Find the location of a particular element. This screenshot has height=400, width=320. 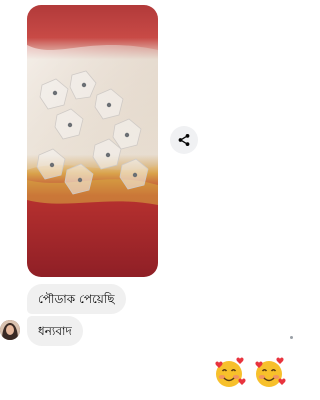

avatar is located at coordinates (10, 330).